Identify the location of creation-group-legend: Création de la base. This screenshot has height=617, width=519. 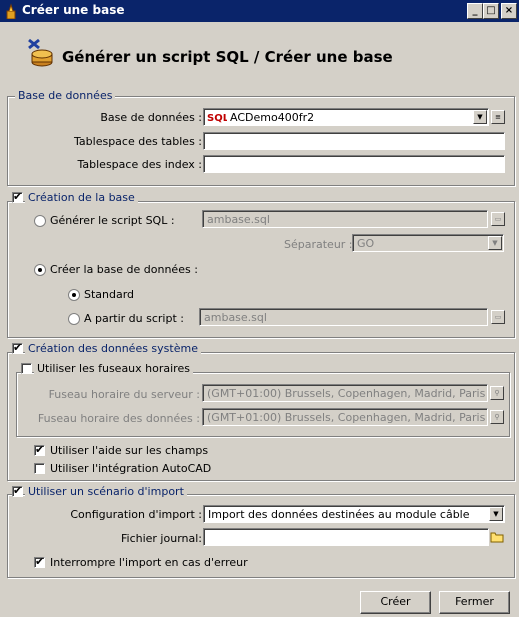
(81, 197).